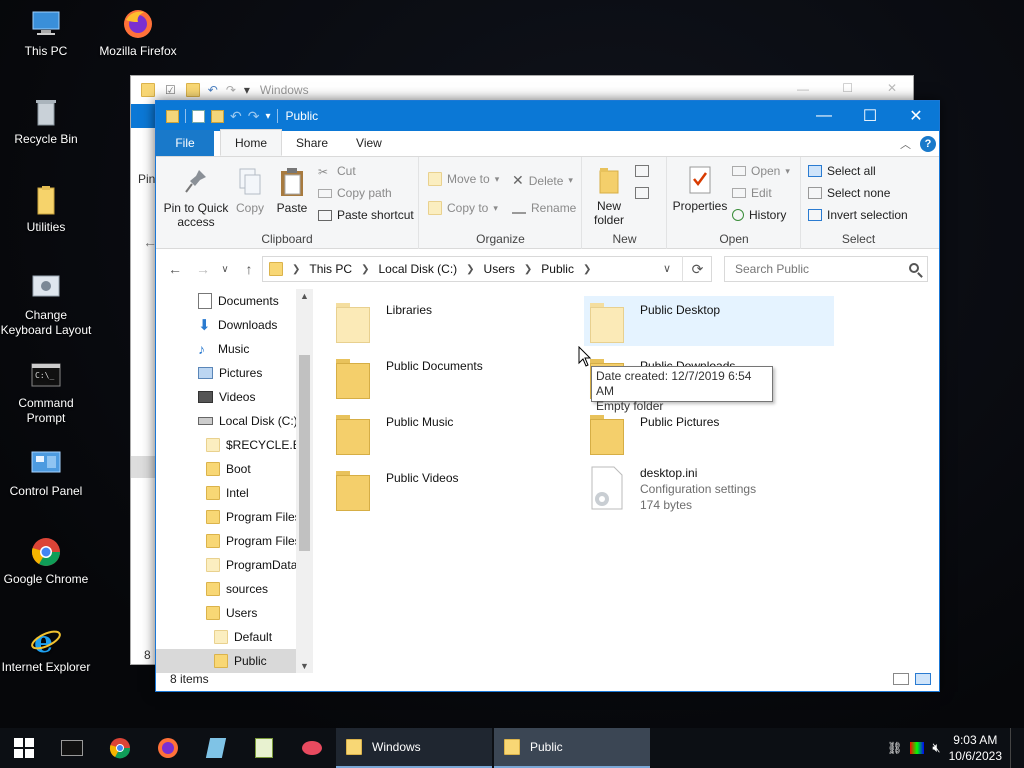 The width and height of the screenshot is (1024, 768). I want to click on search-input: Search Public, so click(826, 269).